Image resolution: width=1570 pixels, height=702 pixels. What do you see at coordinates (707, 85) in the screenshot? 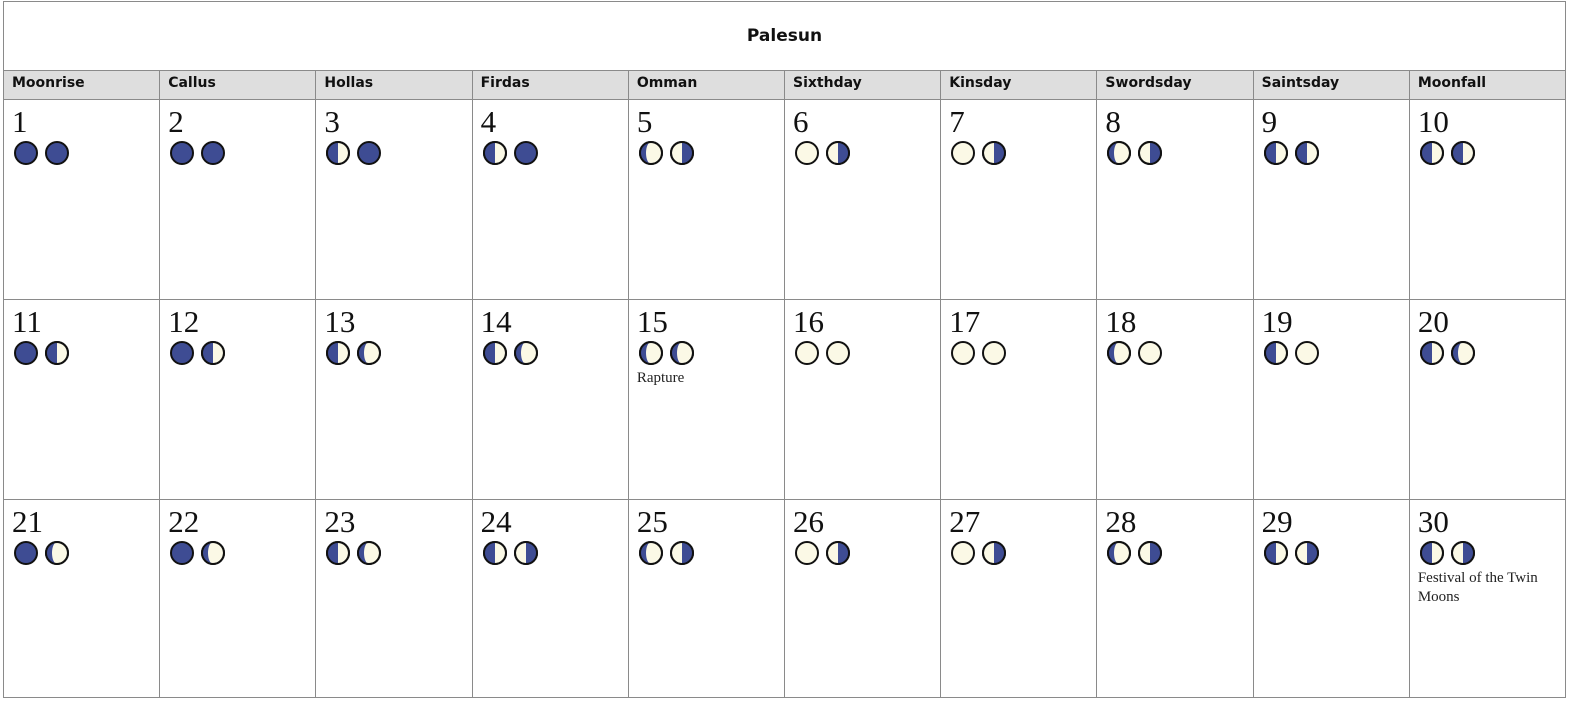
I see `weekday-header: Omman` at bounding box center [707, 85].